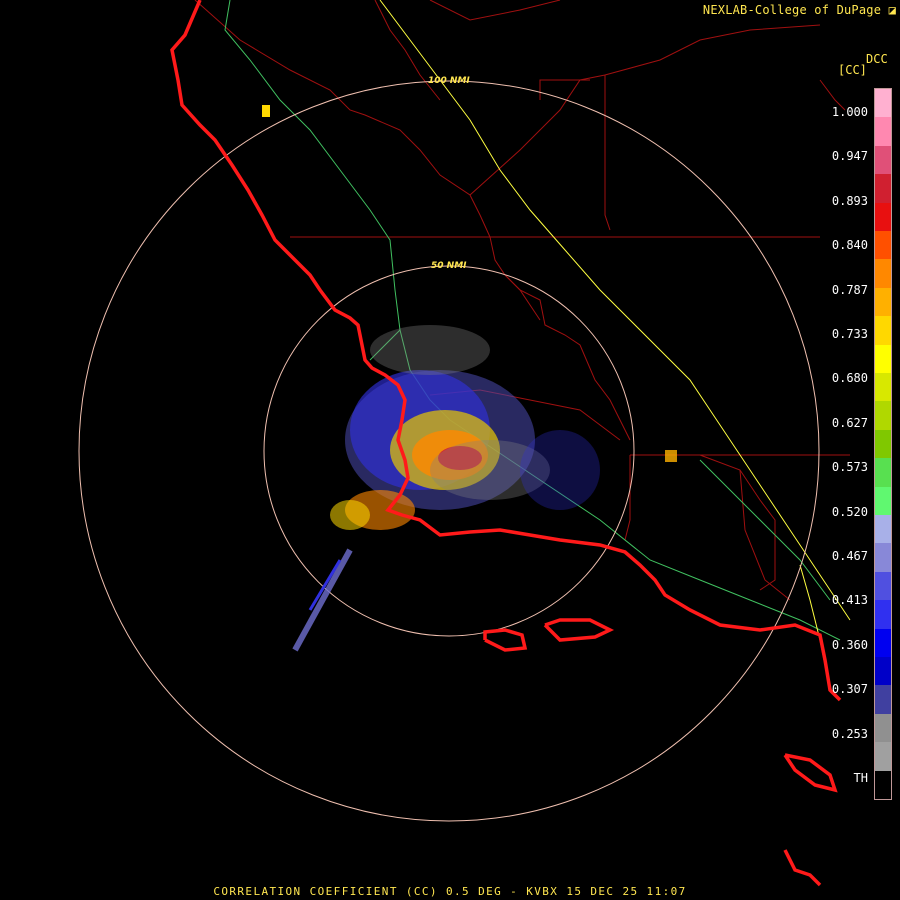 This screenshot has height=900, width=900. Describe the element at coordinates (892, 10) in the screenshot. I see `logo-icon: ◪` at that location.